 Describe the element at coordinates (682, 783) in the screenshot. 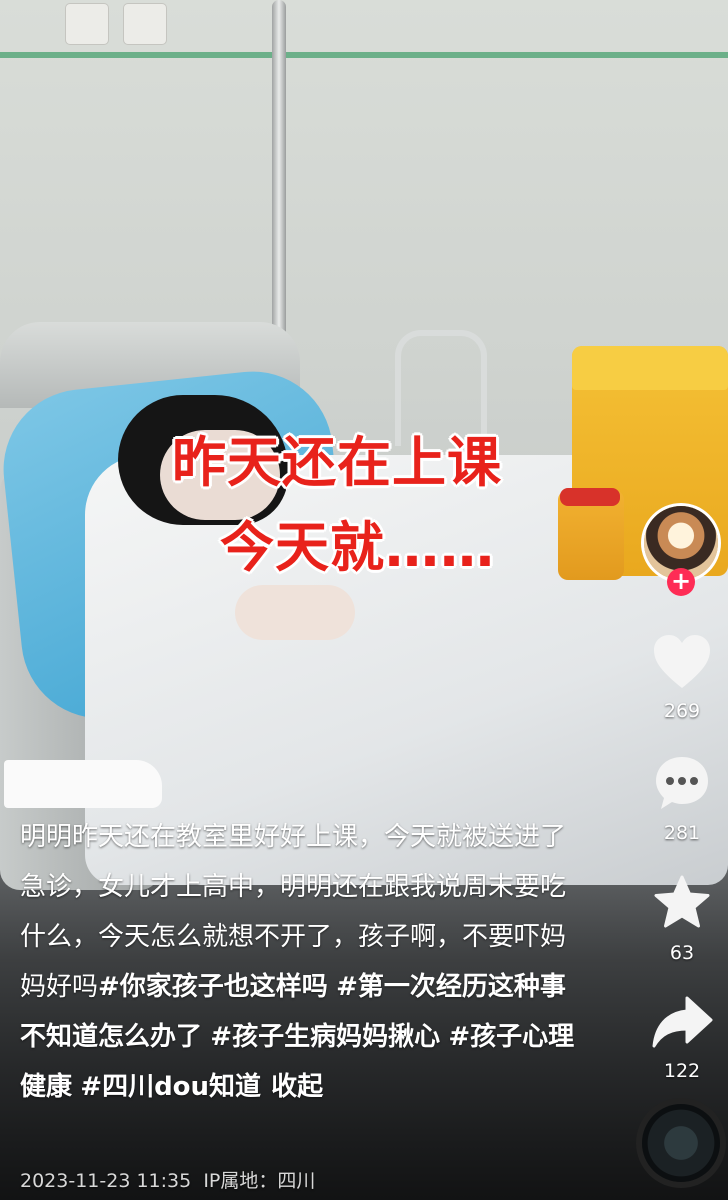

I see `comment-icon` at that location.